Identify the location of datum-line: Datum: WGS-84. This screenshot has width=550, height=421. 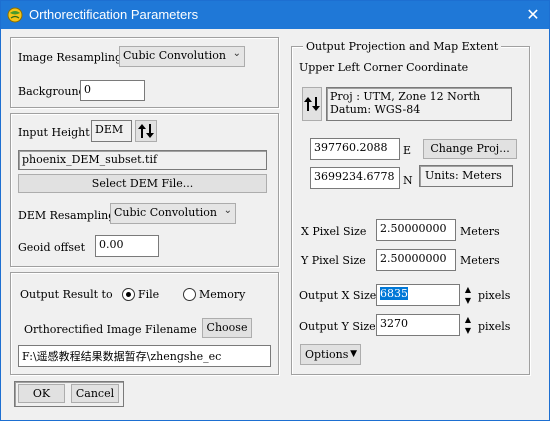
(375, 109).